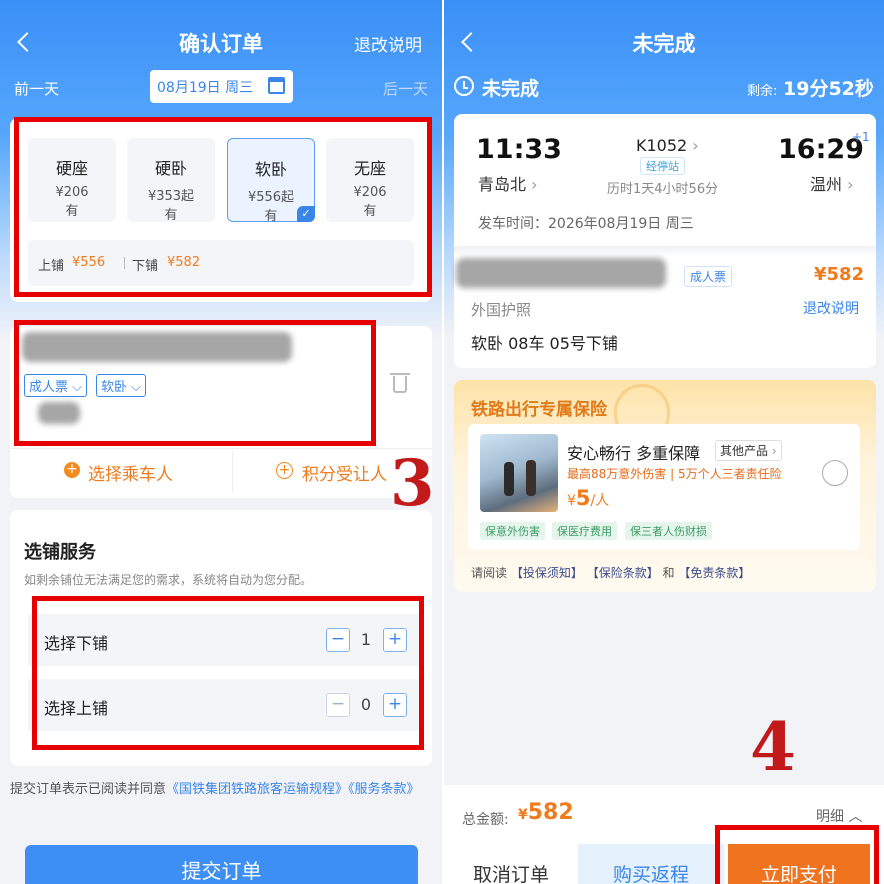 The width and height of the screenshot is (884, 884). Describe the element at coordinates (583, 498) in the screenshot. I see `insurance-price-value: 5` at that location.